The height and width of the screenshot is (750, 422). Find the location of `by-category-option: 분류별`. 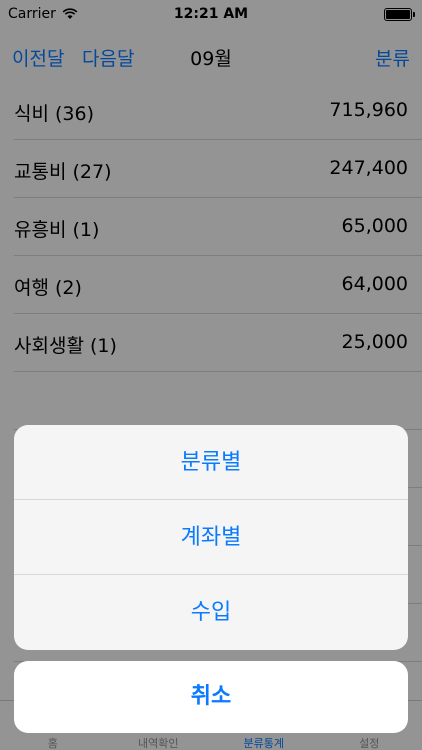

by-category-option: 분류별 is located at coordinates (211, 462).